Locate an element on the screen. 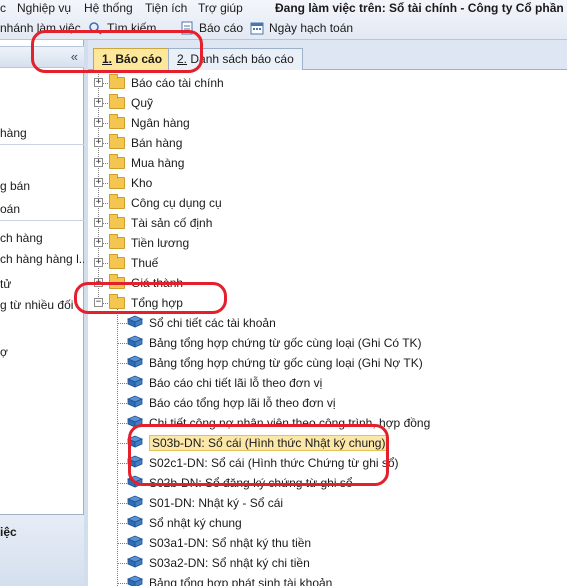  branch-button: nhánh làm việc is located at coordinates (40, 28).